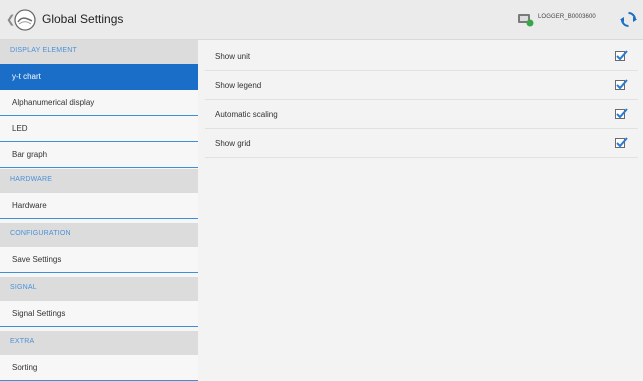 The height and width of the screenshot is (381, 643). I want to click on automatic-scaling-checkbox, so click(621, 113).